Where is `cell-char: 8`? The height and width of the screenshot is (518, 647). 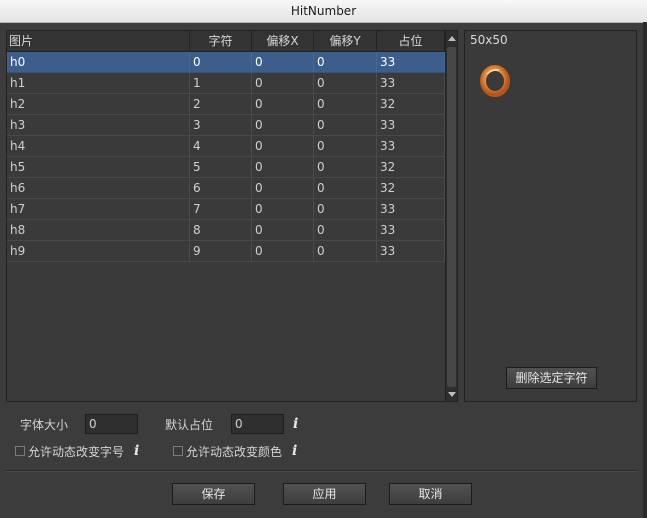 cell-char: 8 is located at coordinates (221, 230).